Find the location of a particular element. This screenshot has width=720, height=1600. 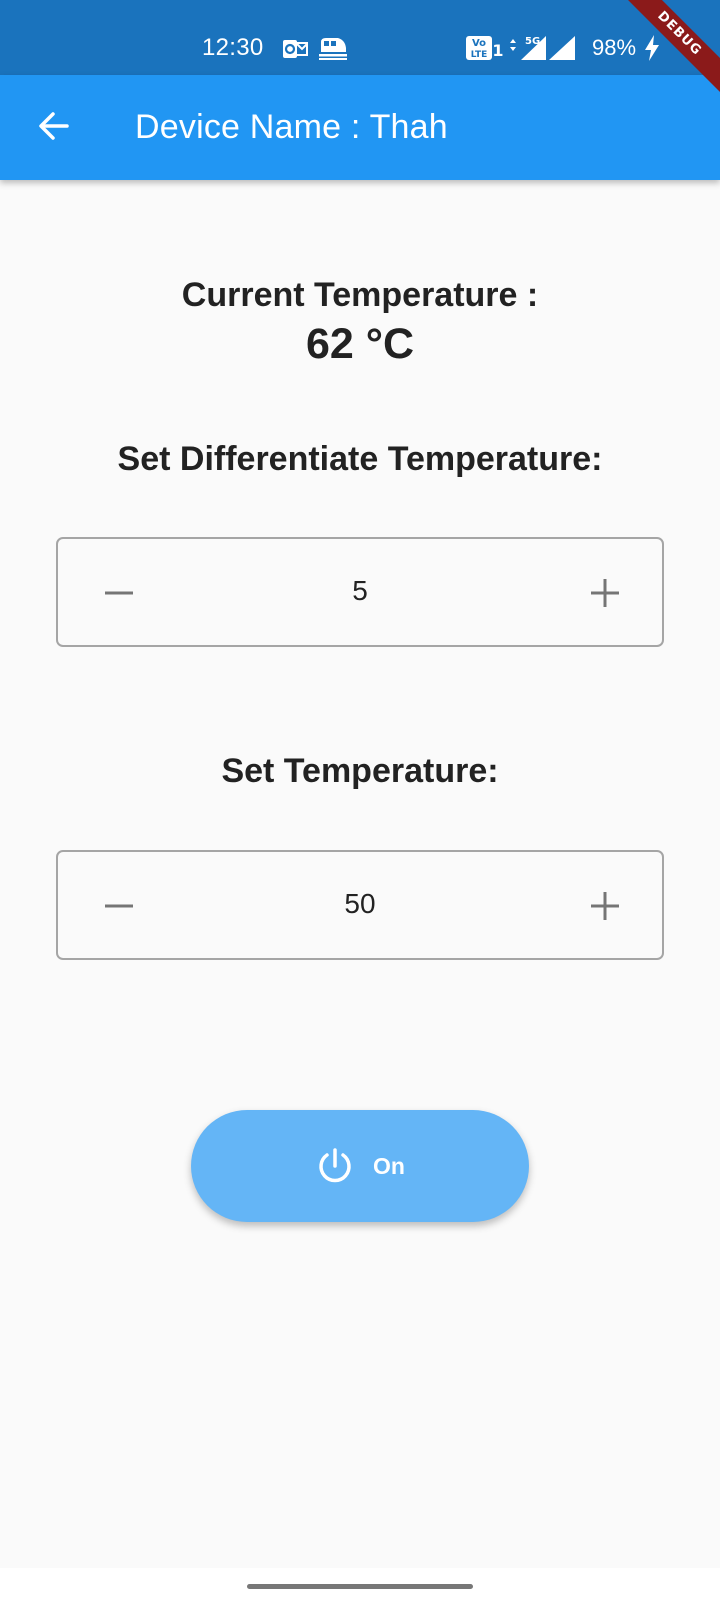

current-temperature-value: 62 °C is located at coordinates (360, 344).